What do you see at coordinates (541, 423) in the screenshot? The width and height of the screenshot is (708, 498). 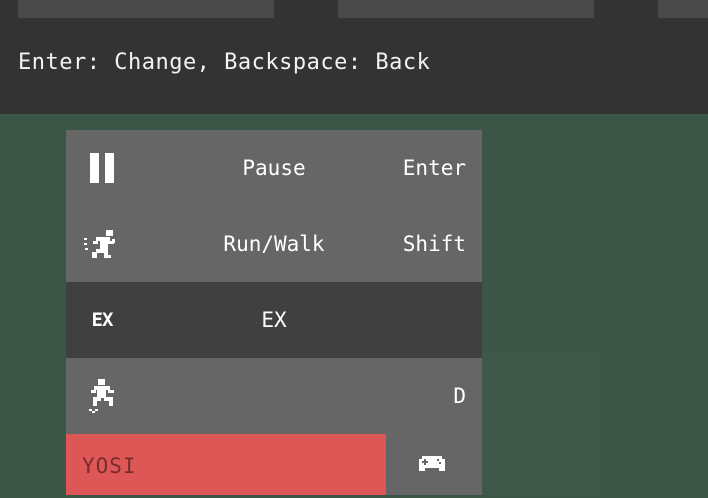 I see `panel-backdrop` at bounding box center [541, 423].